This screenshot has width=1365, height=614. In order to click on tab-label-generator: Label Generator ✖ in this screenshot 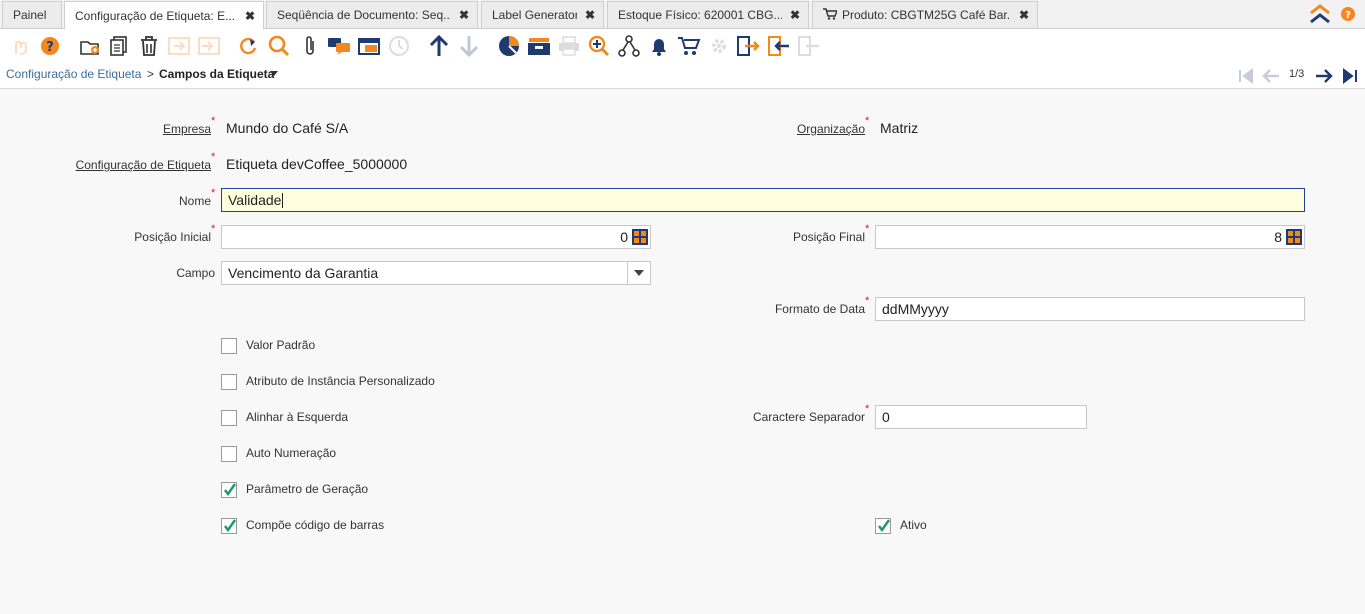, I will do `click(542, 14)`.